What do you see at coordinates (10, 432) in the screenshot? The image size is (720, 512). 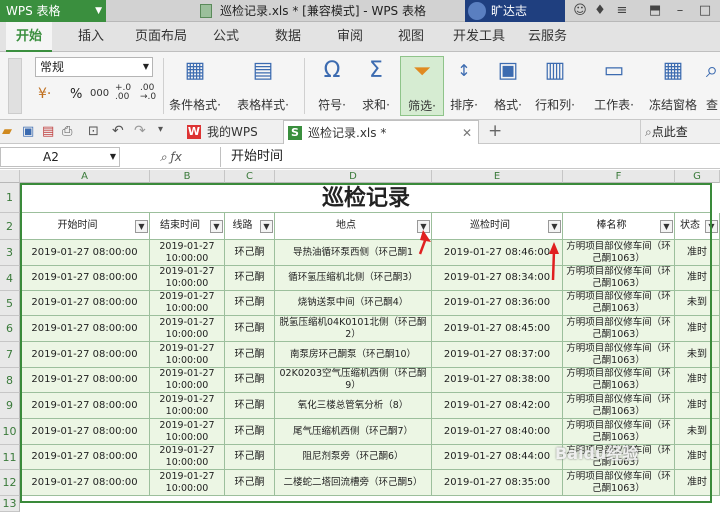 I see `row-header-10: 10` at bounding box center [10, 432].